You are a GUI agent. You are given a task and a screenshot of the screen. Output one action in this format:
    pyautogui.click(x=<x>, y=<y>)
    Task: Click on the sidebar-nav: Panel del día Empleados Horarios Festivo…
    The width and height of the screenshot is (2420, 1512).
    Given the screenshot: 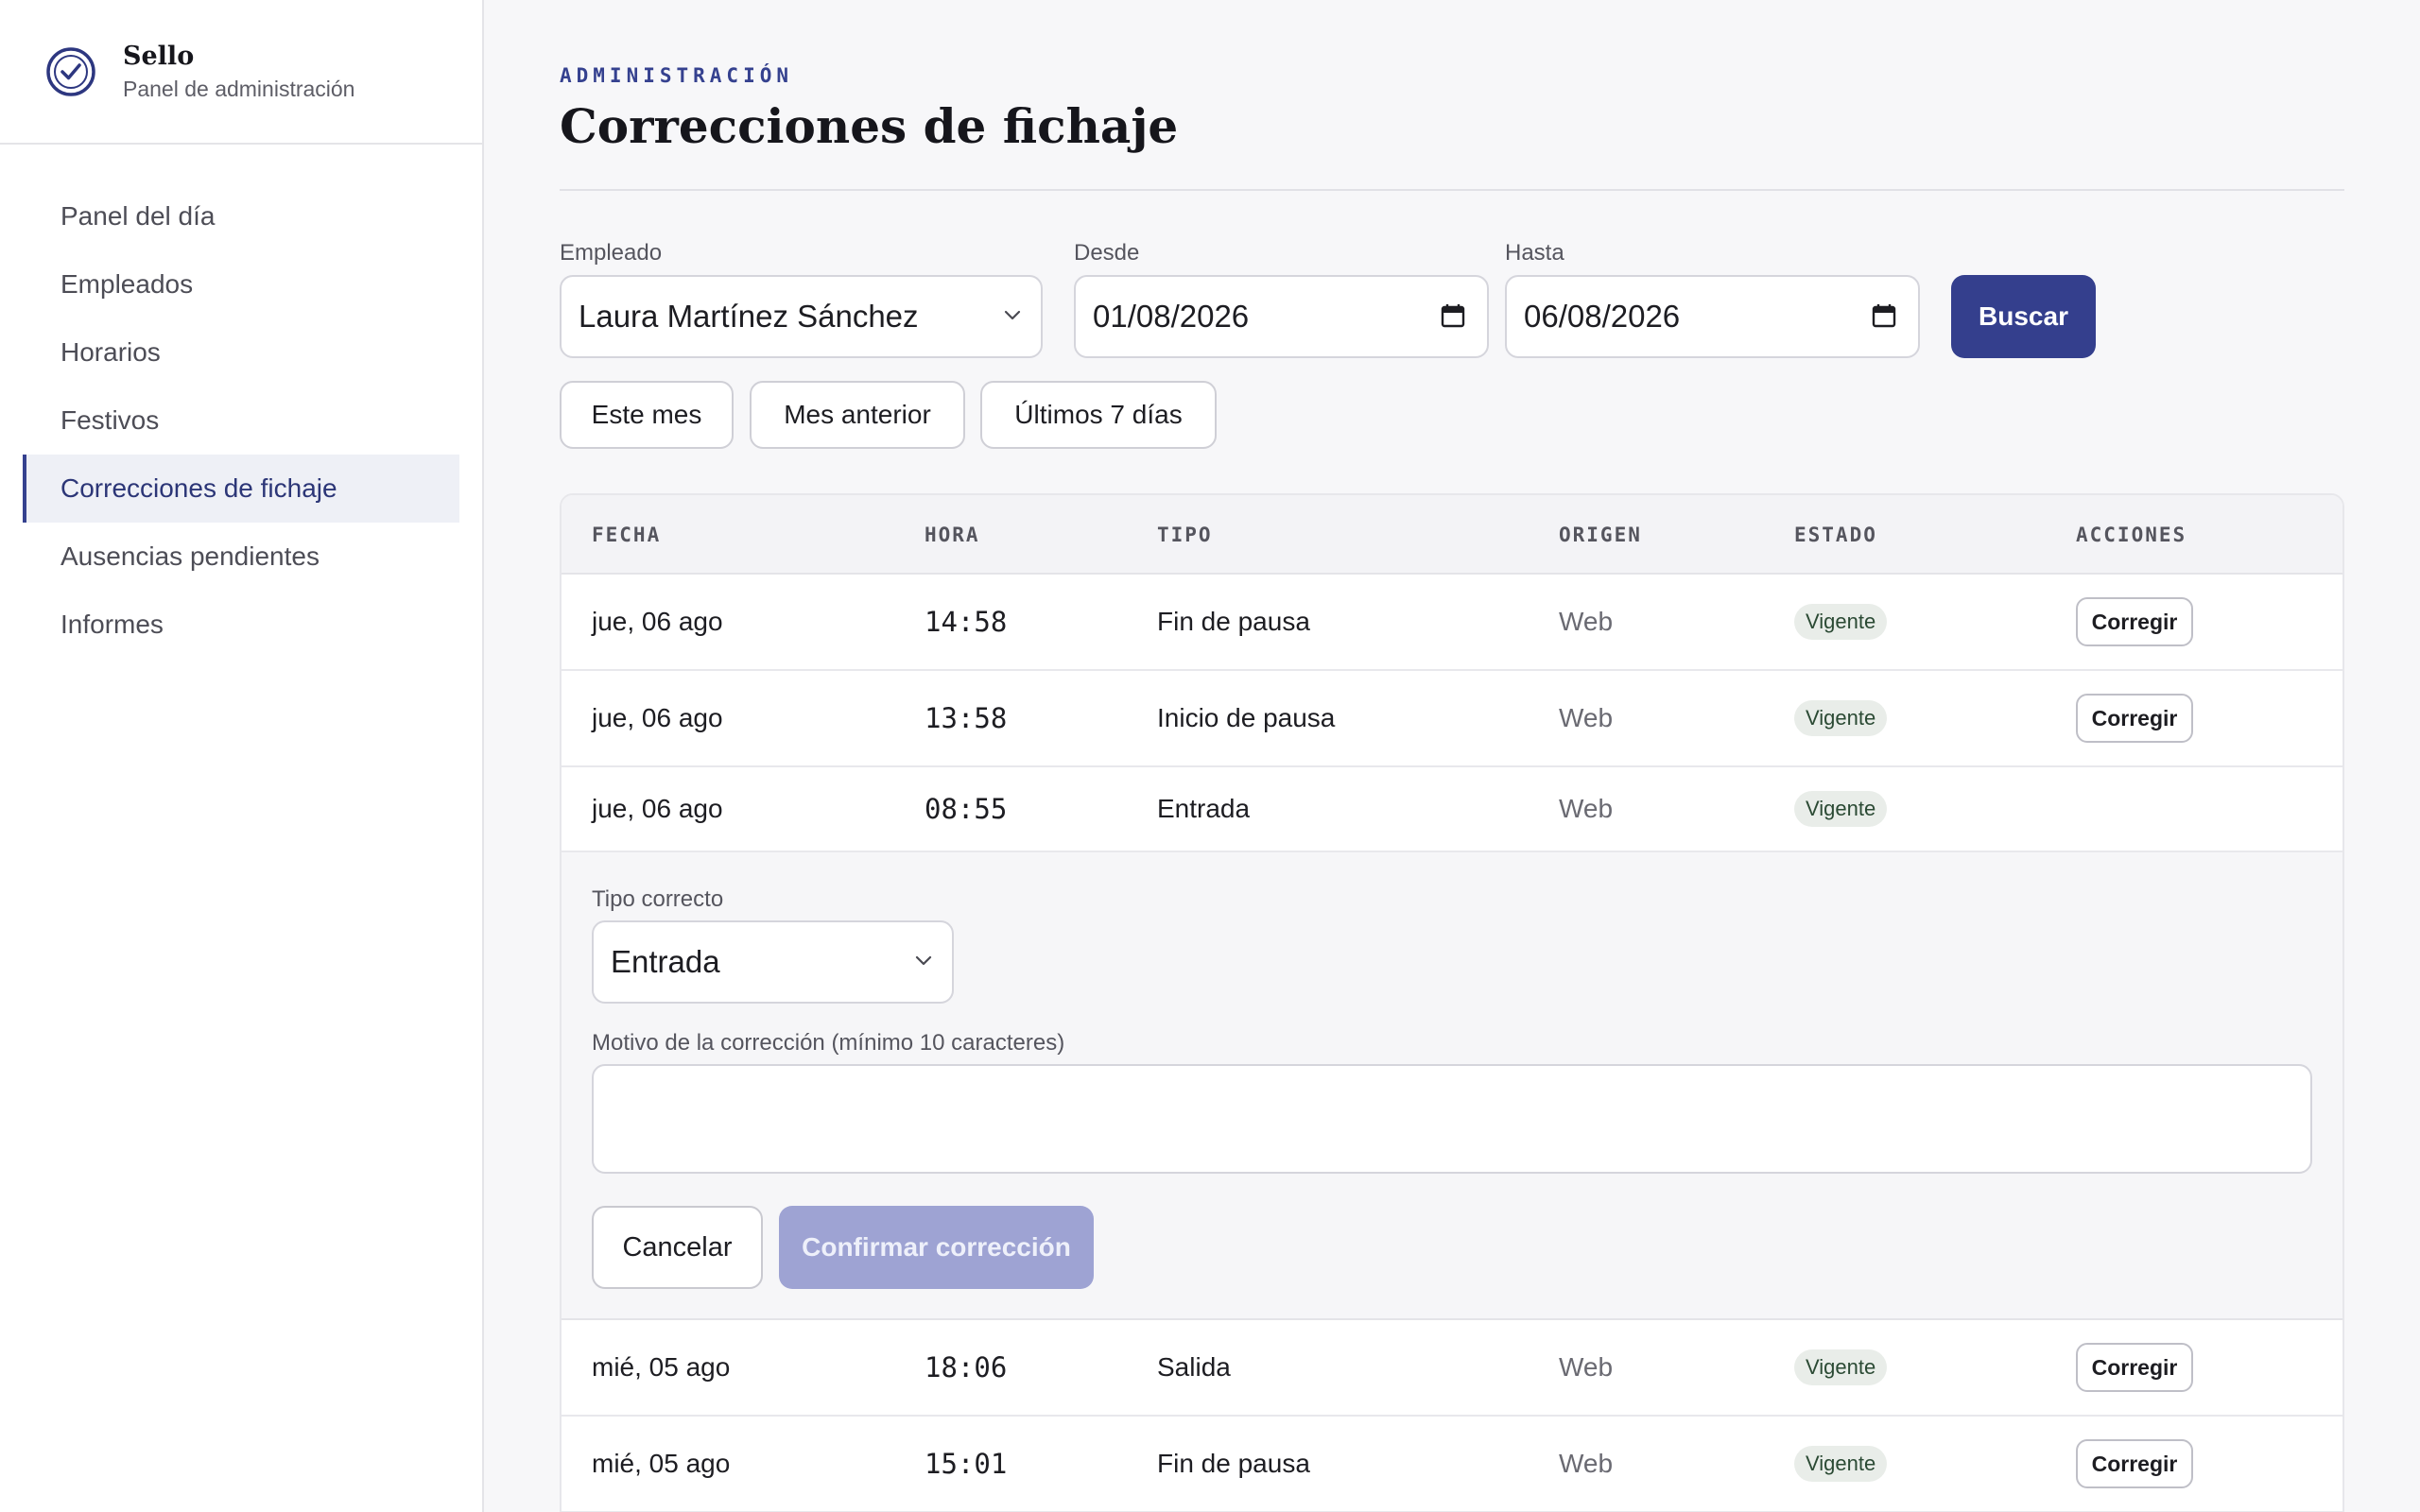 What is the action you would take?
    pyautogui.click(x=241, y=402)
    